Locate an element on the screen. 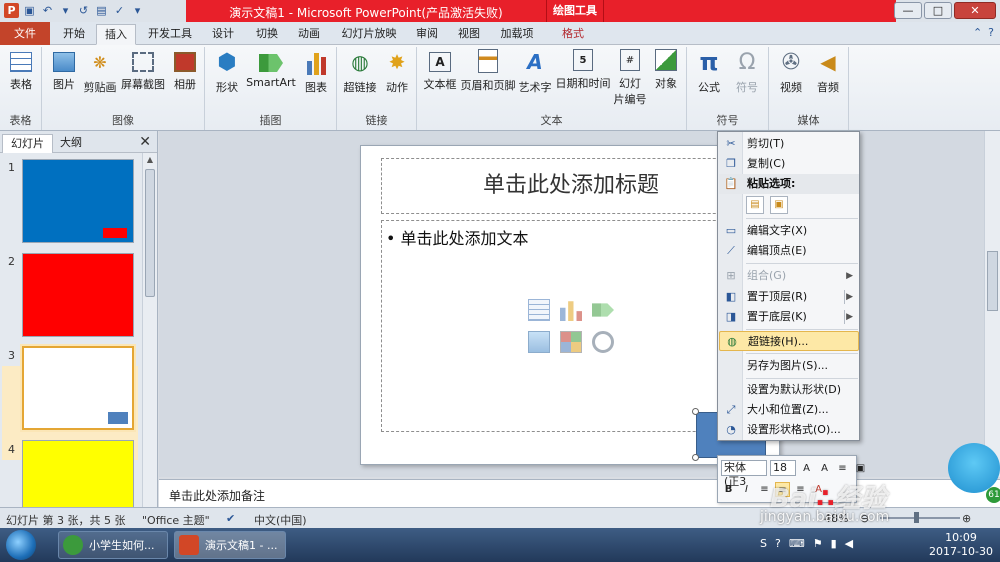 The height and width of the screenshot is (562, 1000). slide-number-button: # 幻灯 片编号 is located at coordinates (630, 78).